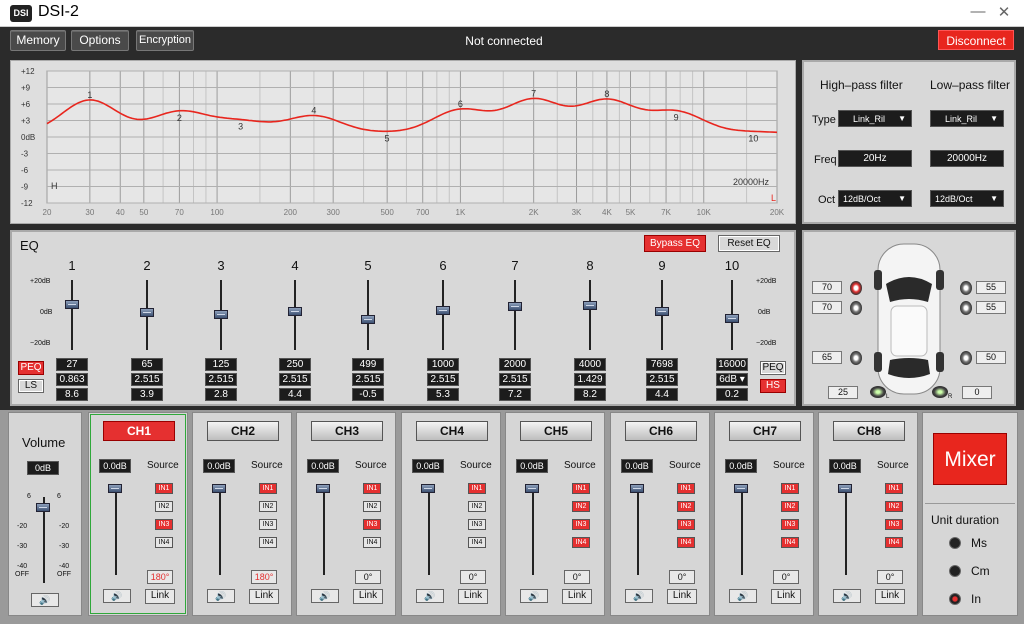 Image resolution: width=1024 pixels, height=624 pixels. Describe the element at coordinates (773, 386) in the screenshot. I see `hs-button: HS` at that location.